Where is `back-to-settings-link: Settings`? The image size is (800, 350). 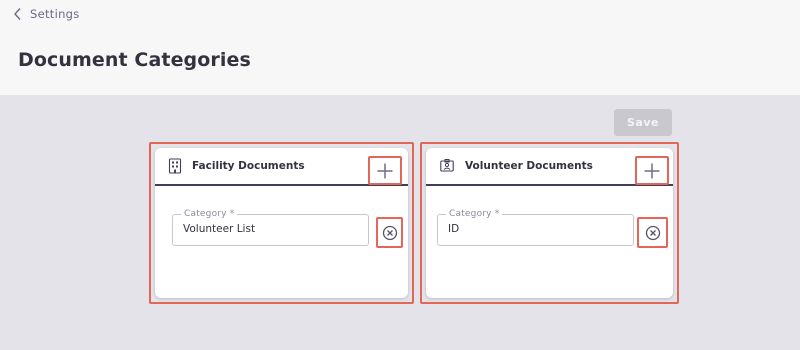 back-to-settings-link: Settings is located at coordinates (46, 14).